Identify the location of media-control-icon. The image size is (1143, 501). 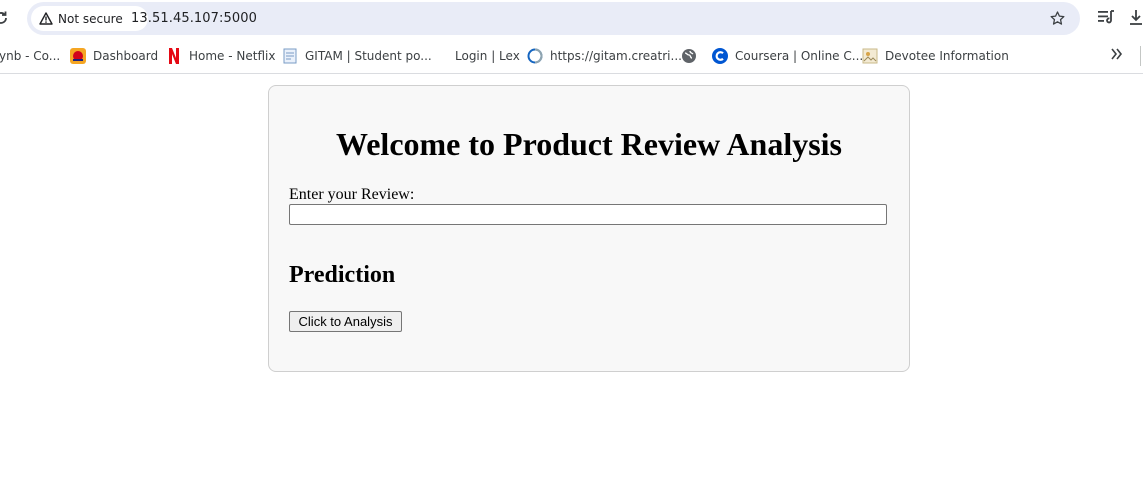
(1106, 19).